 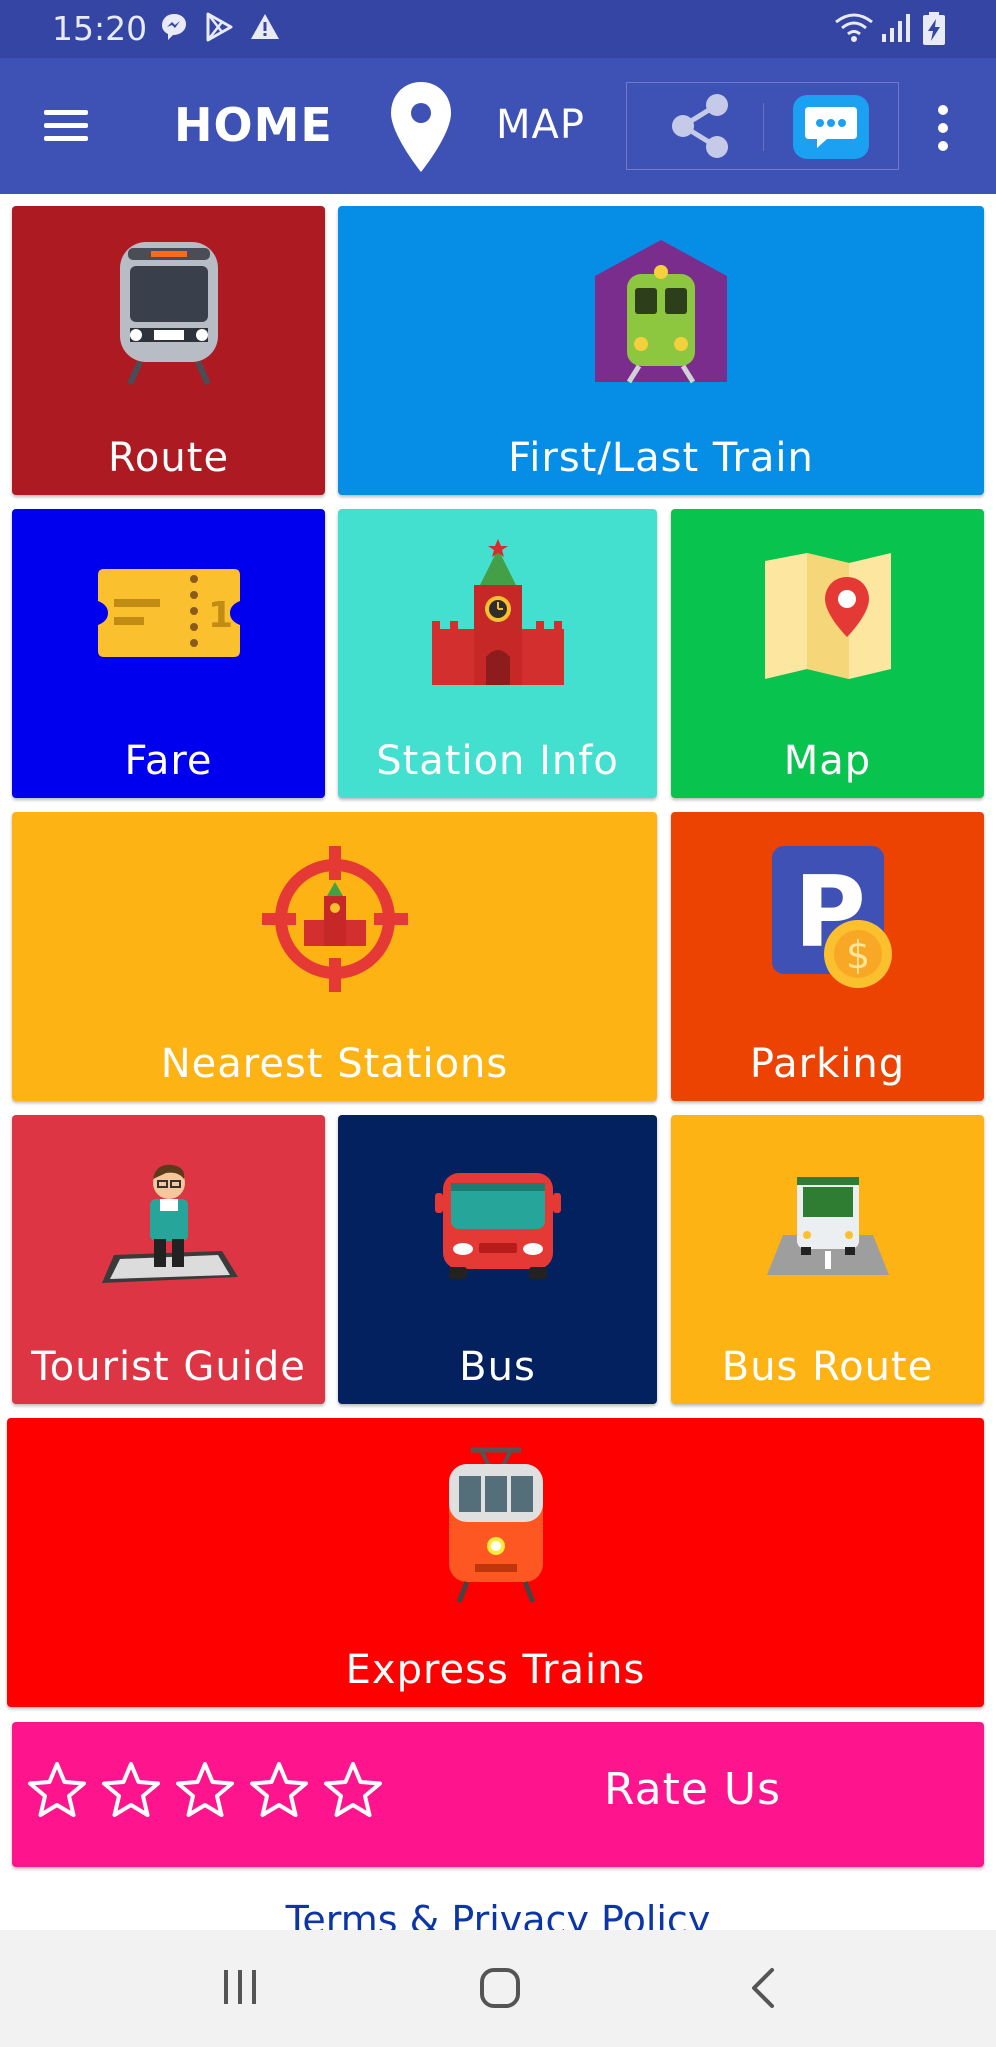 I want to click on wifi-icon, so click(x=854, y=27).